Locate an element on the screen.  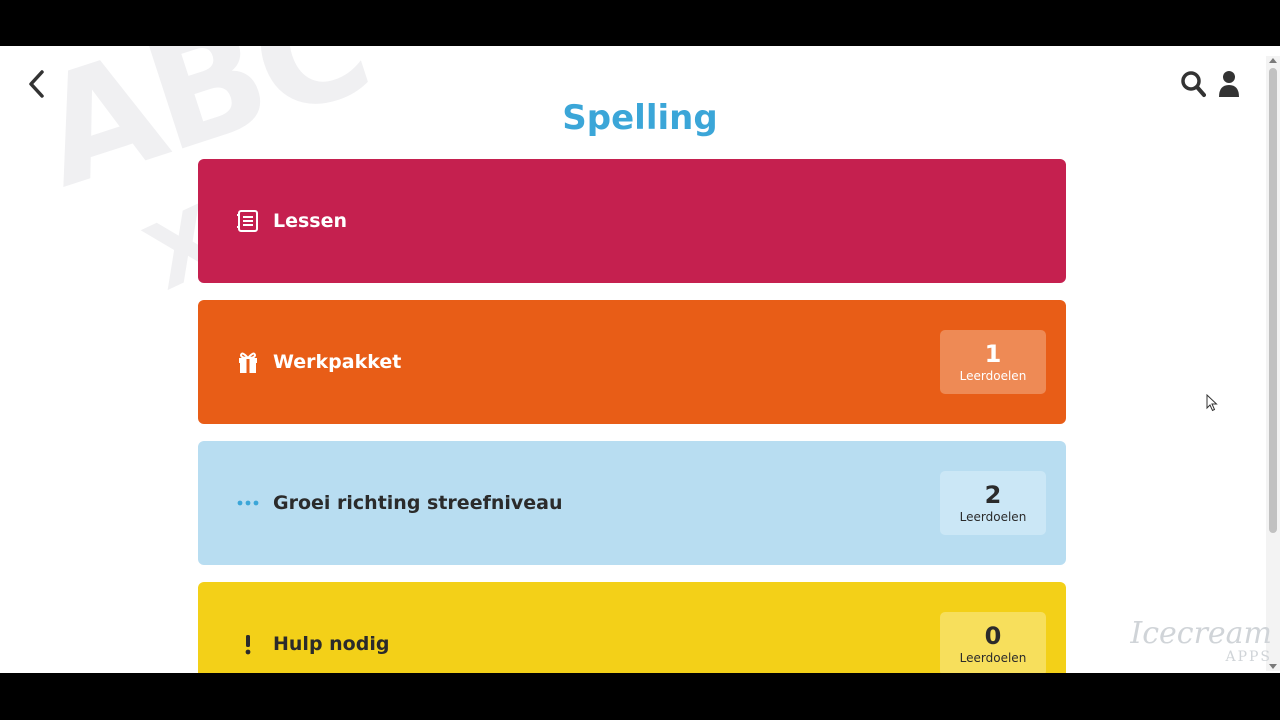
leerdoelen-badge: 1 Leerdoelen is located at coordinates (993, 362).